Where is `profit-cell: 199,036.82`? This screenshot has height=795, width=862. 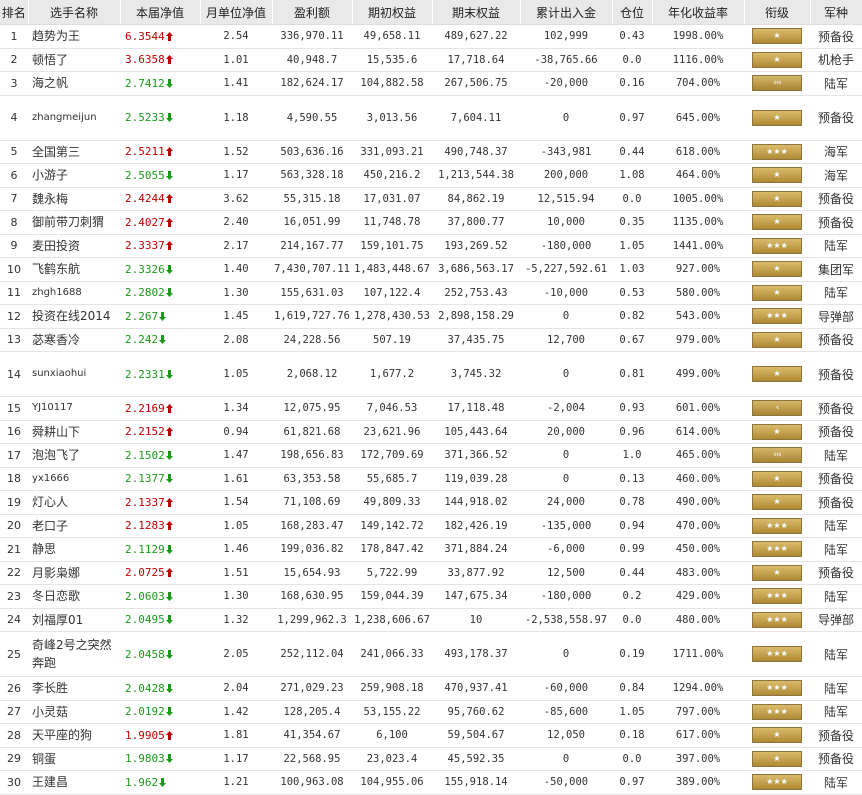 profit-cell: 199,036.82 is located at coordinates (312, 549).